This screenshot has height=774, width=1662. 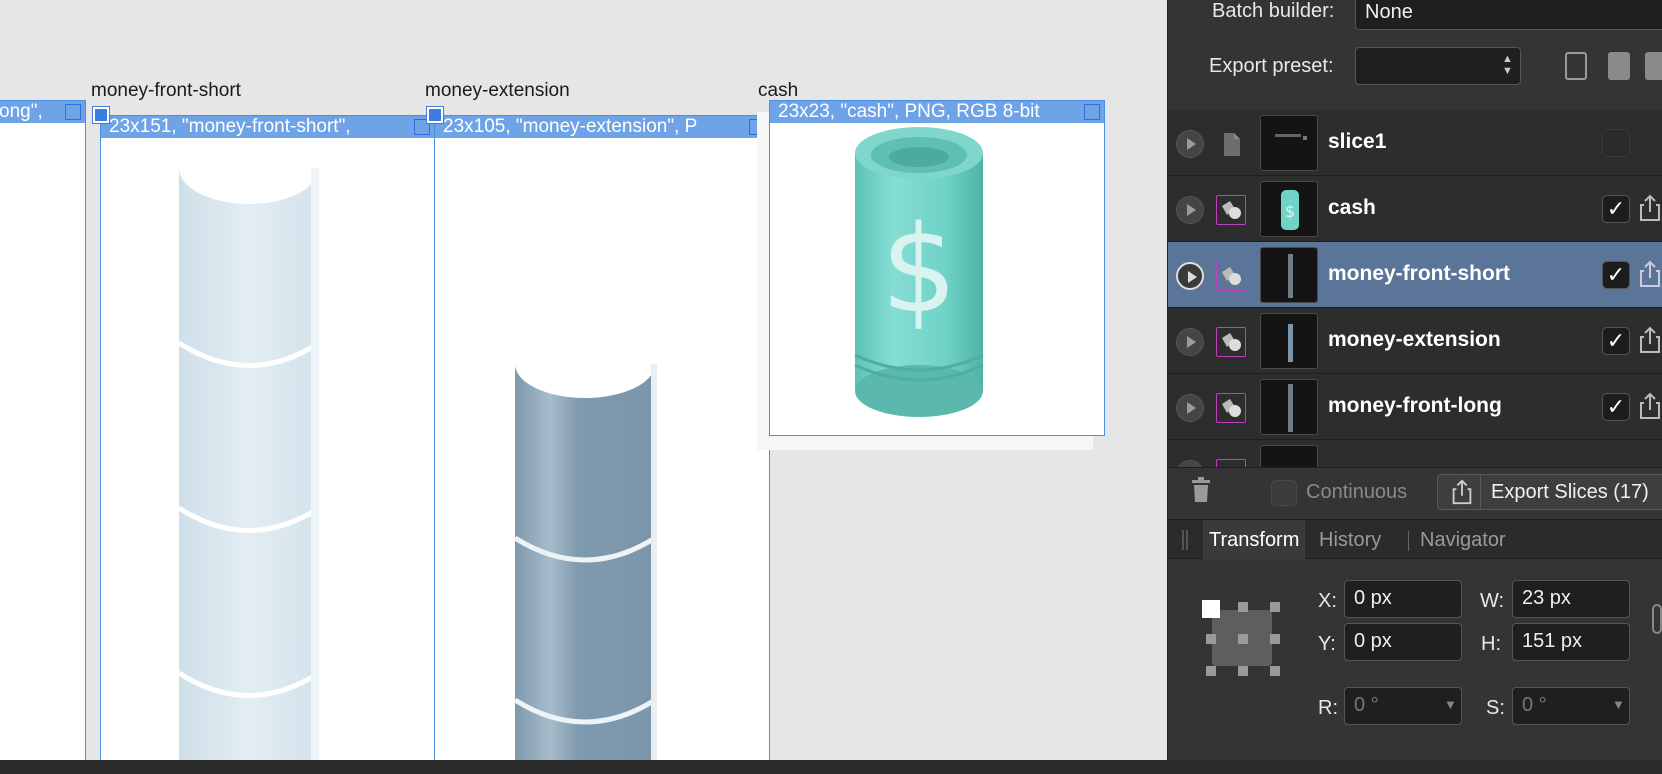 I want to click on slice-info-bar: 23x105, "money-extension", P, so click(x=602, y=127).